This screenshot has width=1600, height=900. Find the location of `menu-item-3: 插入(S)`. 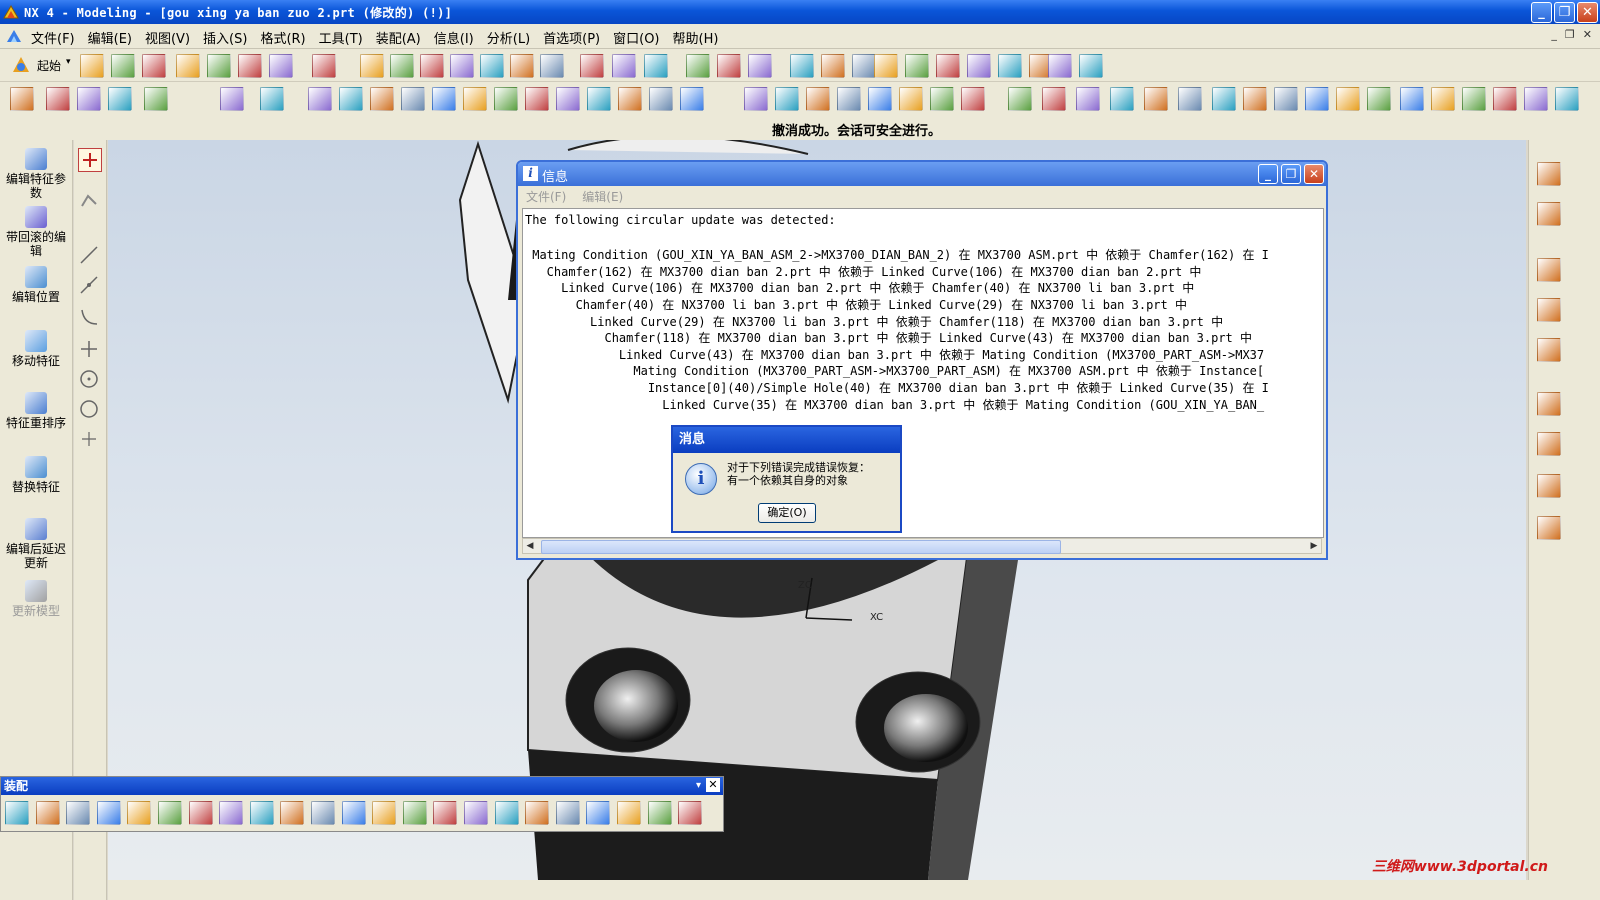

menu-item-3: 插入(S) is located at coordinates (226, 37).